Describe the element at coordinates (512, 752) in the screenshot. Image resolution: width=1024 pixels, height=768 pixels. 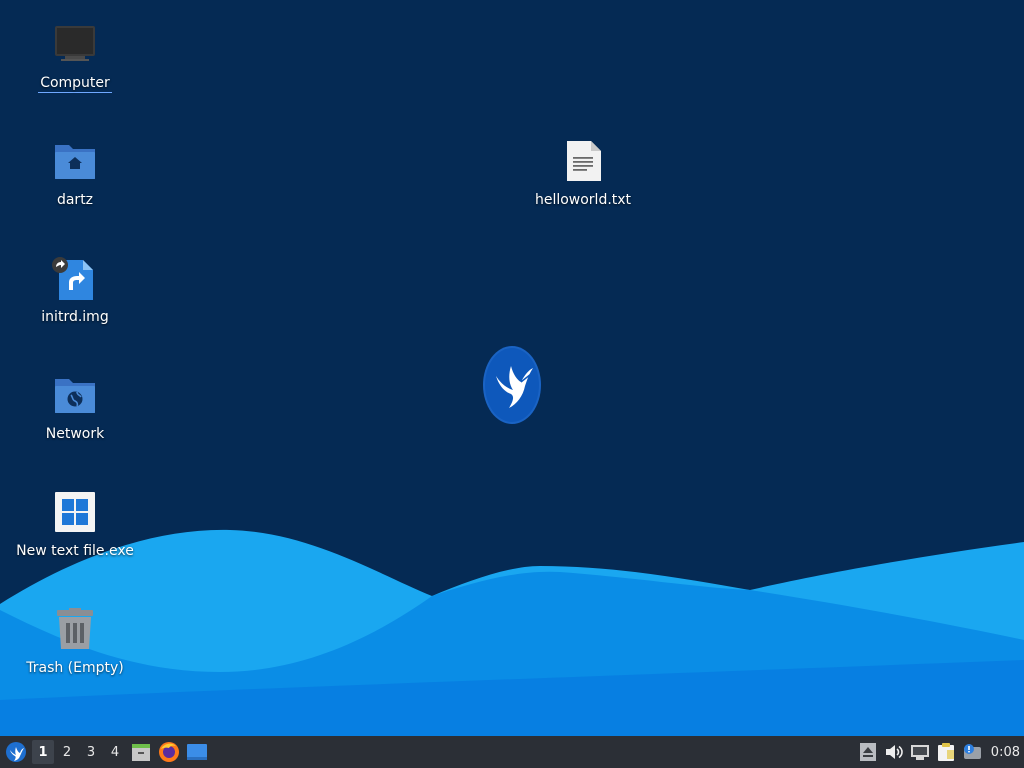
I see `taskbar: 1 2 3 4 0:08` at that location.